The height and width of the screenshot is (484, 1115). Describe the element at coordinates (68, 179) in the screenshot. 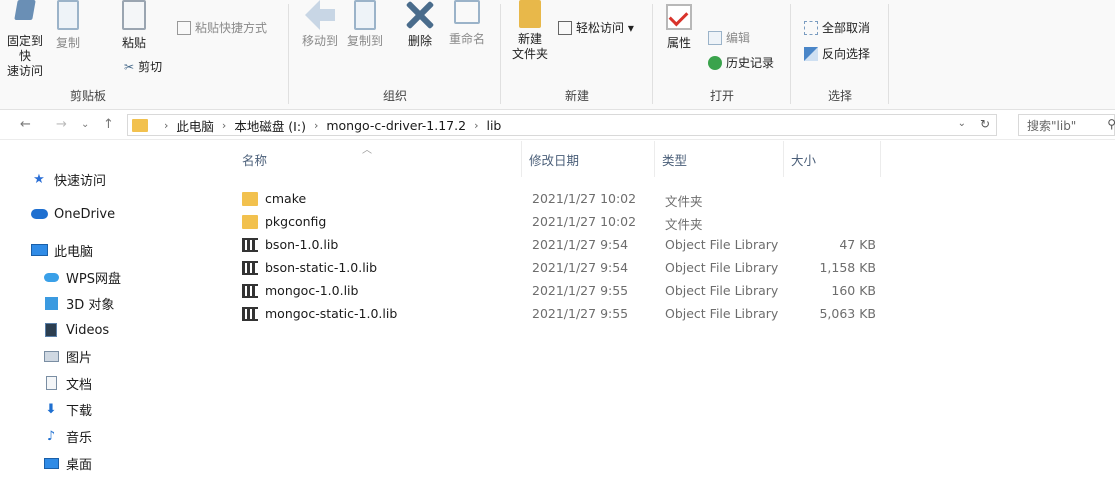

I see `nav-item-quick-access: ★ 快速访问` at that location.